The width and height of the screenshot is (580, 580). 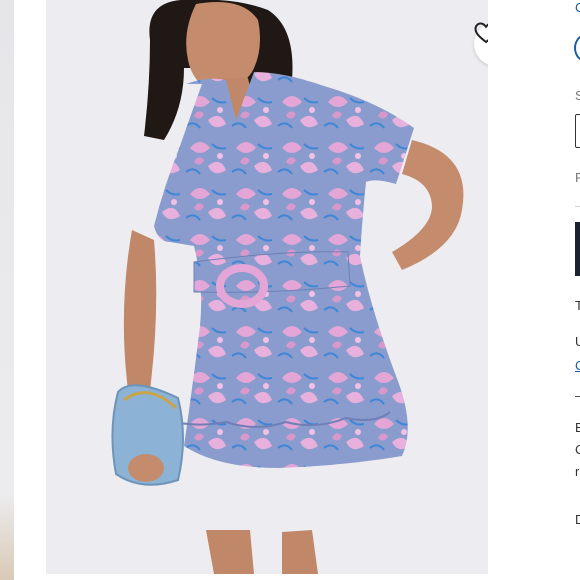 I want to click on adjacent-photo-edge, so click(x=7, y=290).